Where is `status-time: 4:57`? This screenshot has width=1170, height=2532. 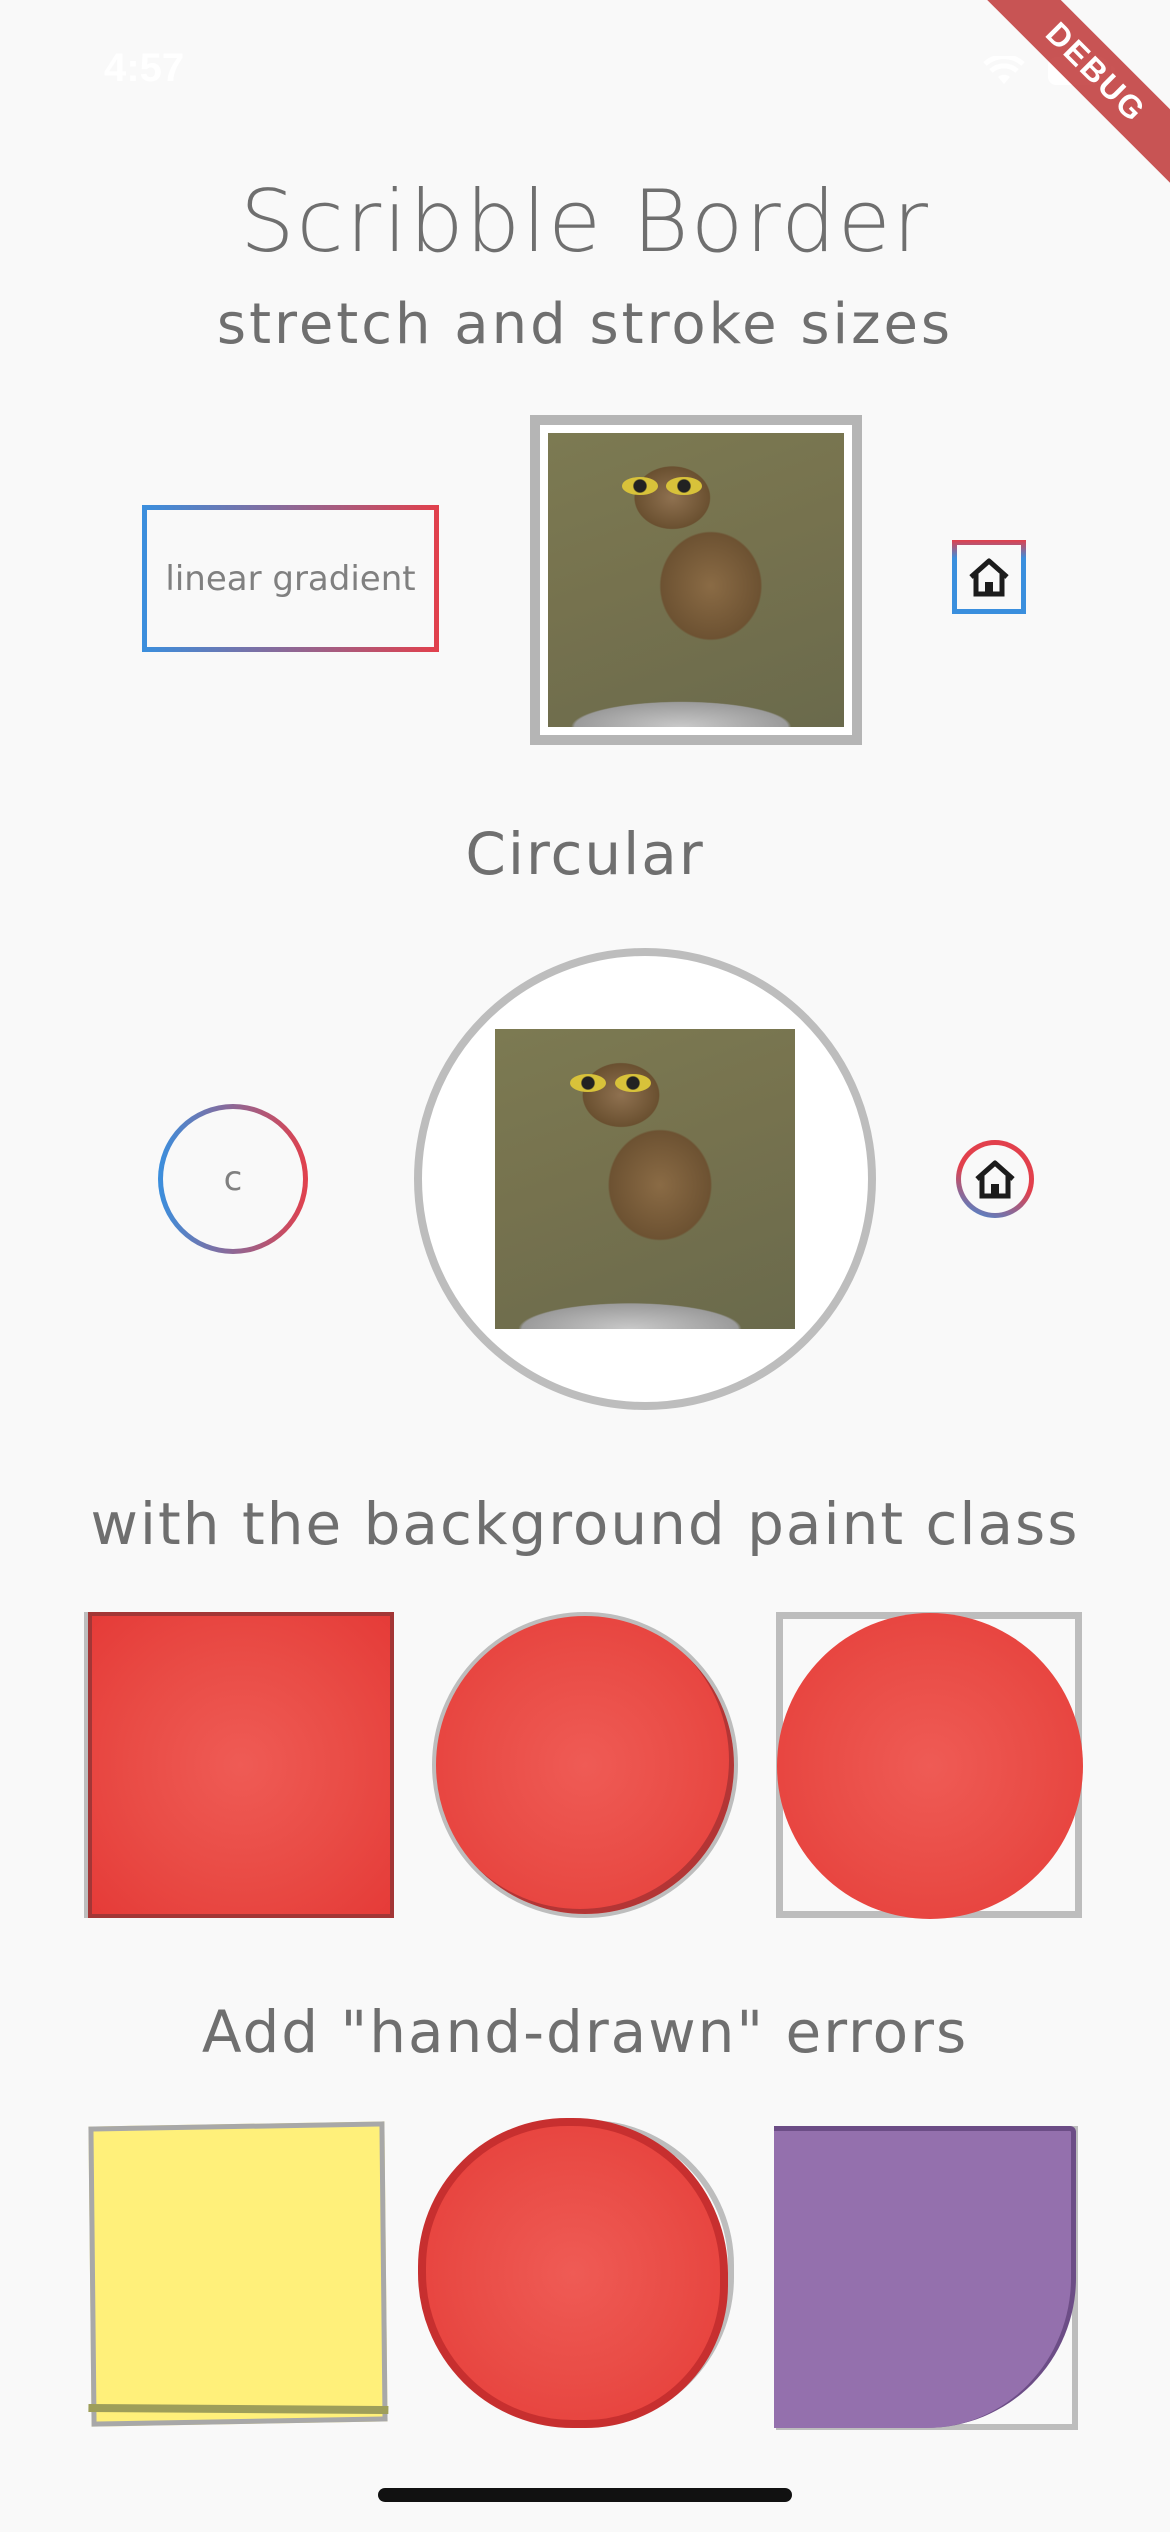
status-time: 4:57 is located at coordinates (144, 68).